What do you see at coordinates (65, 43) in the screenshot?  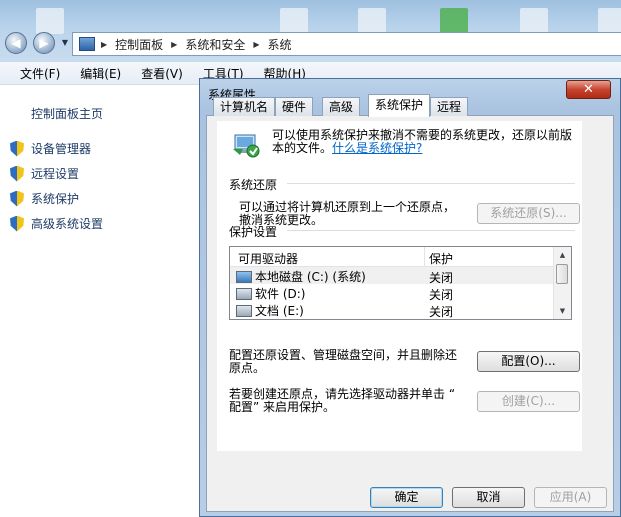 I see `history-dropdown-icon: ▼` at bounding box center [65, 43].